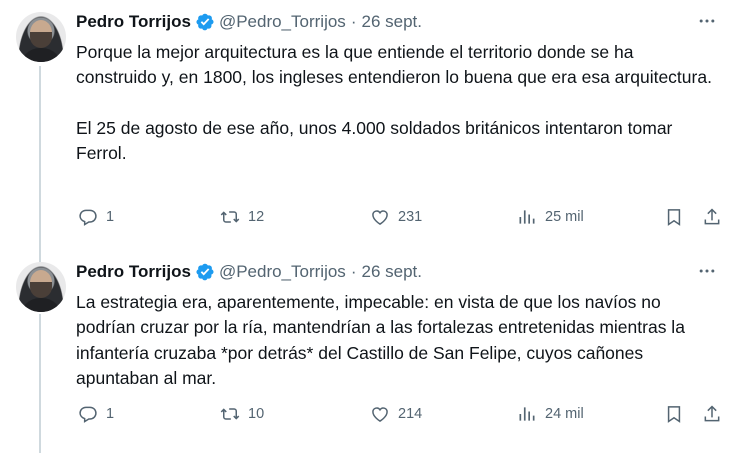  Describe the element at coordinates (242, 414) in the screenshot. I see `retweet-button: 10` at that location.